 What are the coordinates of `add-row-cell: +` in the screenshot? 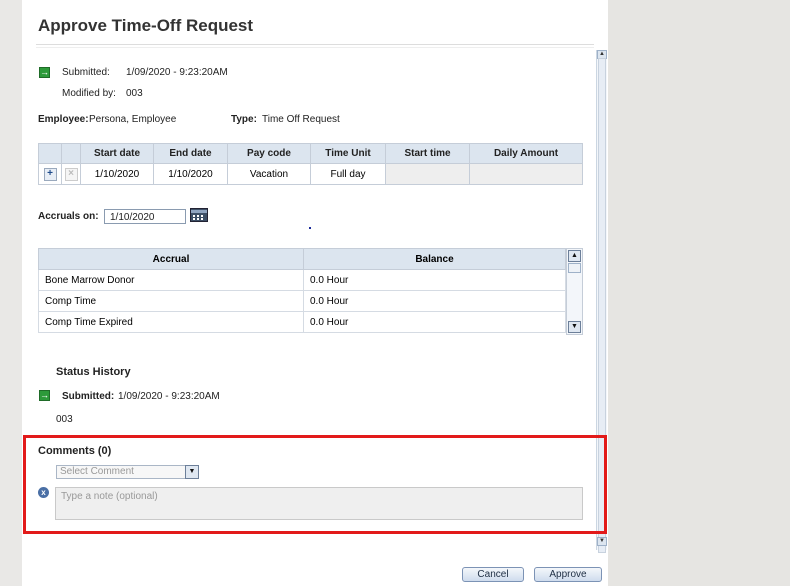 It's located at (50, 174).